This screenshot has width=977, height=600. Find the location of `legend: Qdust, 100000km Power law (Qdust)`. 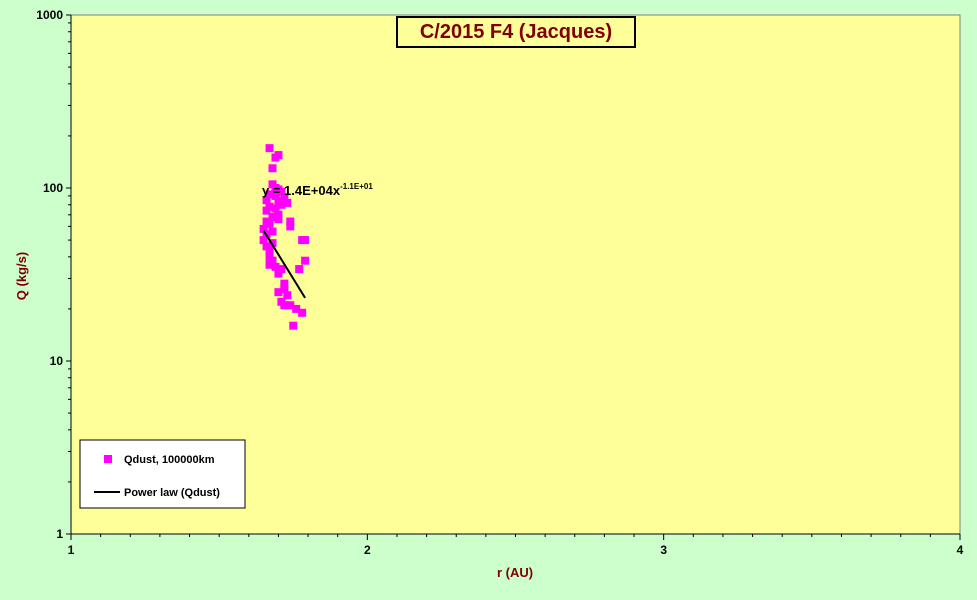

legend: Qdust, 100000km Power law (Qdust) is located at coordinates (162, 474).